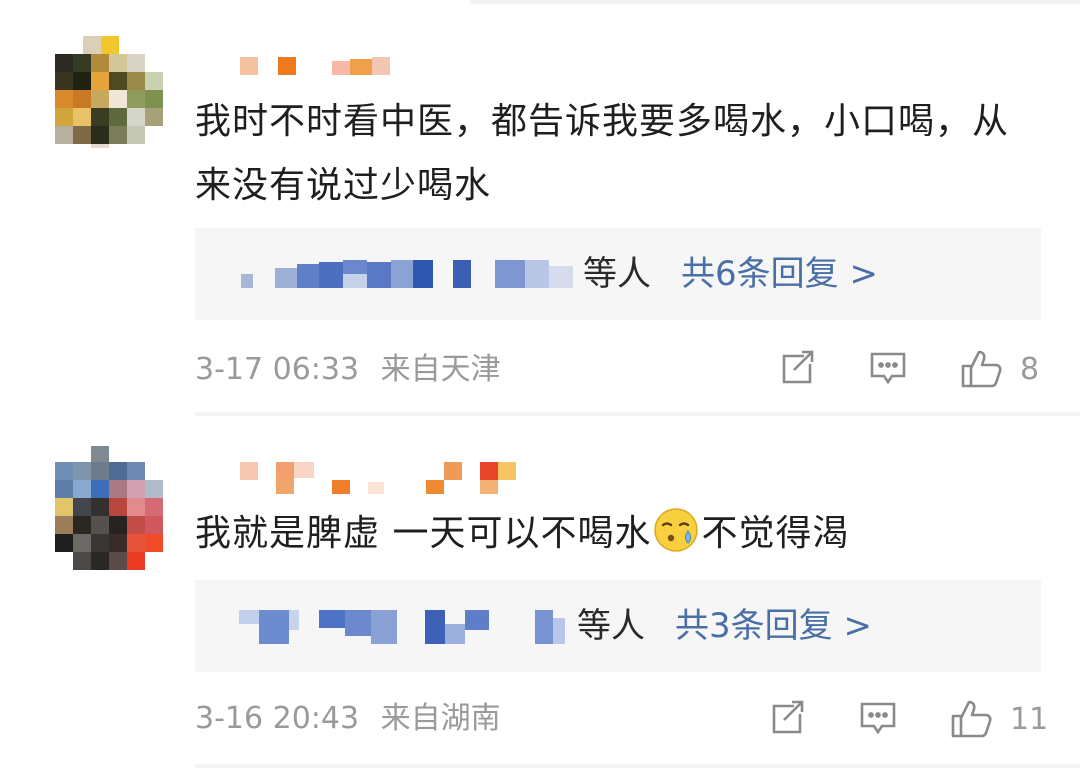 Image resolution: width=1080 pixels, height=771 pixels. What do you see at coordinates (602, 153) in the screenshot?
I see `comment-text: 我时不时看中医，都告诉我要多喝水，小口喝，从来没有说过少喝水` at bounding box center [602, 153].